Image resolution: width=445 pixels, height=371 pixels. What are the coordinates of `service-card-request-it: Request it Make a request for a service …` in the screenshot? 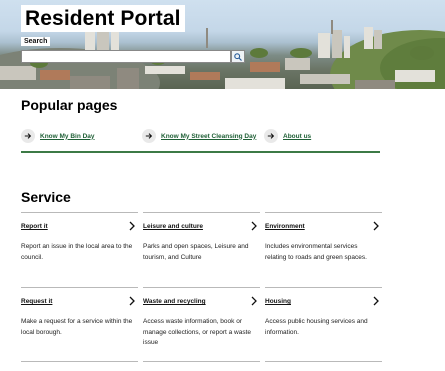 It's located at (79, 324).